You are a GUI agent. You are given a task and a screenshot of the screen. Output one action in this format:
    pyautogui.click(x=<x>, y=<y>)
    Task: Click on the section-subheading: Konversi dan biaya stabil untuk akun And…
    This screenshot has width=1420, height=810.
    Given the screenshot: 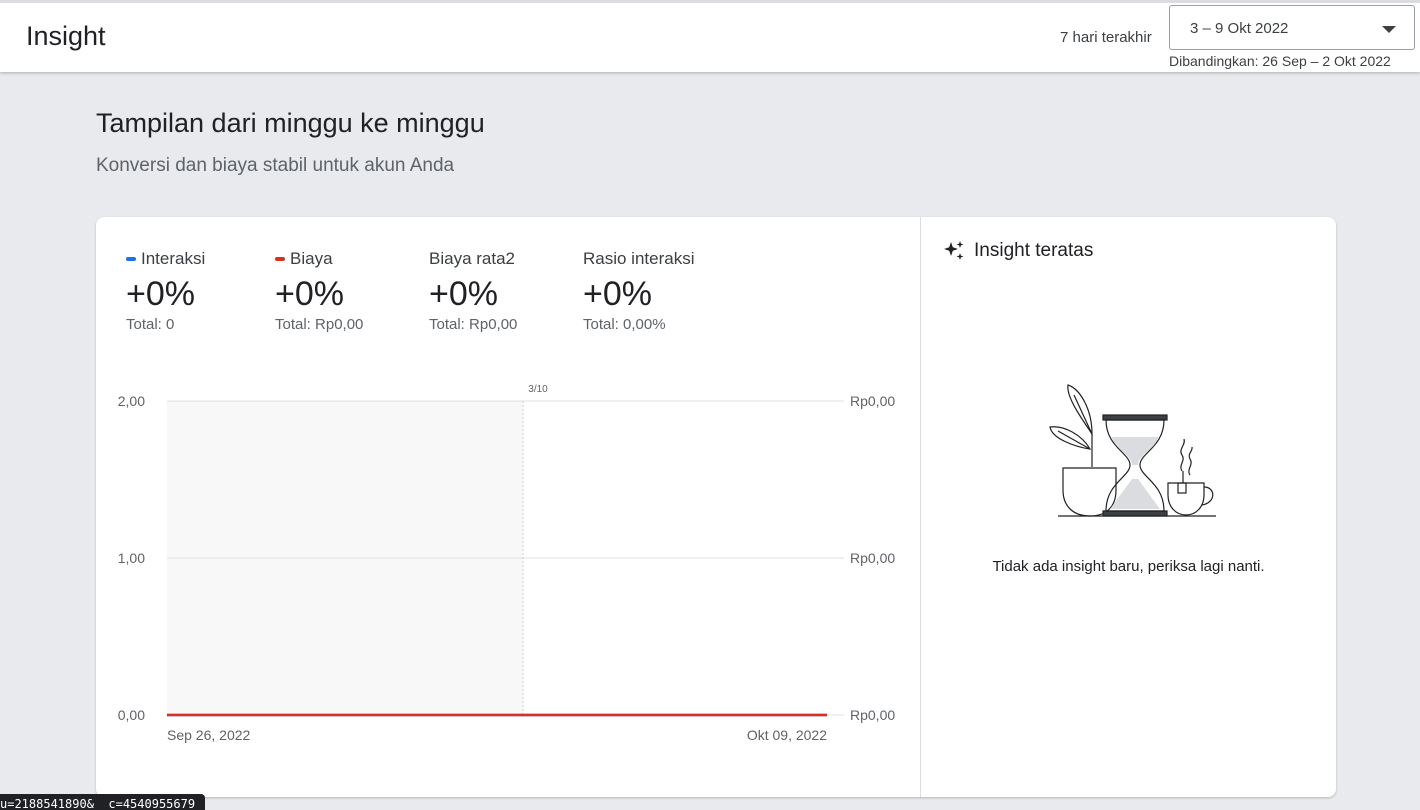 What is the action you would take?
    pyautogui.click(x=275, y=165)
    